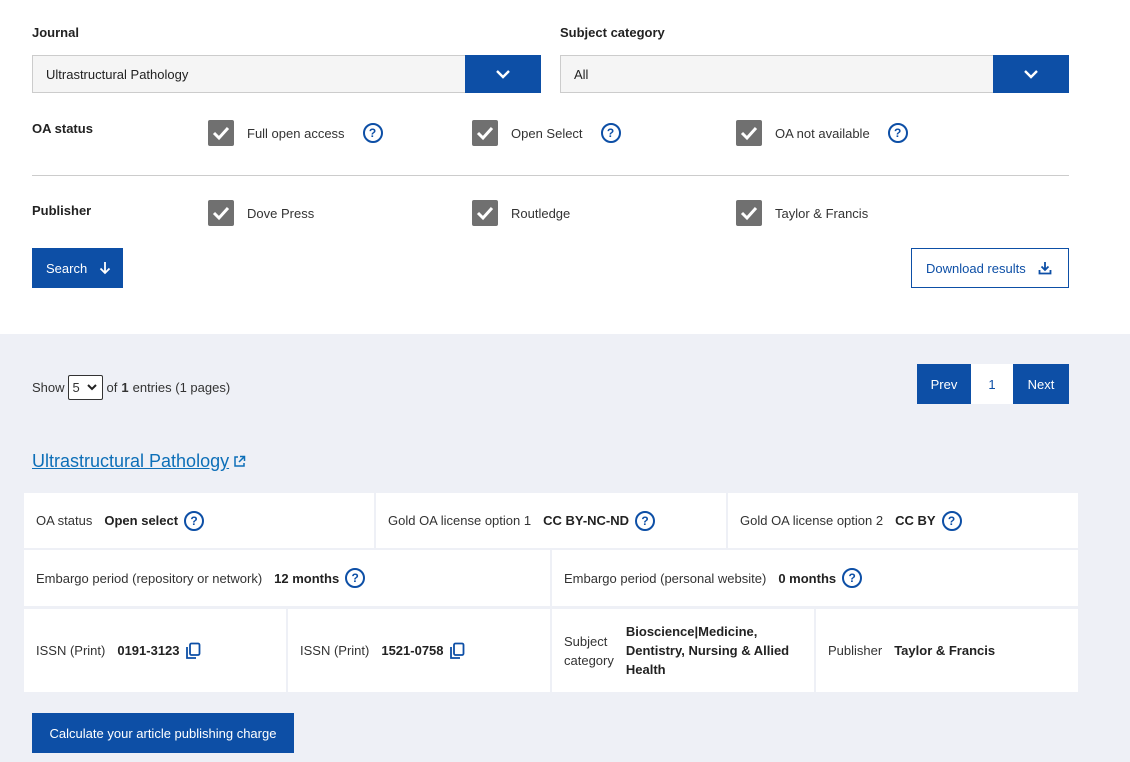 The width and height of the screenshot is (1130, 762). I want to click on checkbox-full-open-access, so click(221, 133).